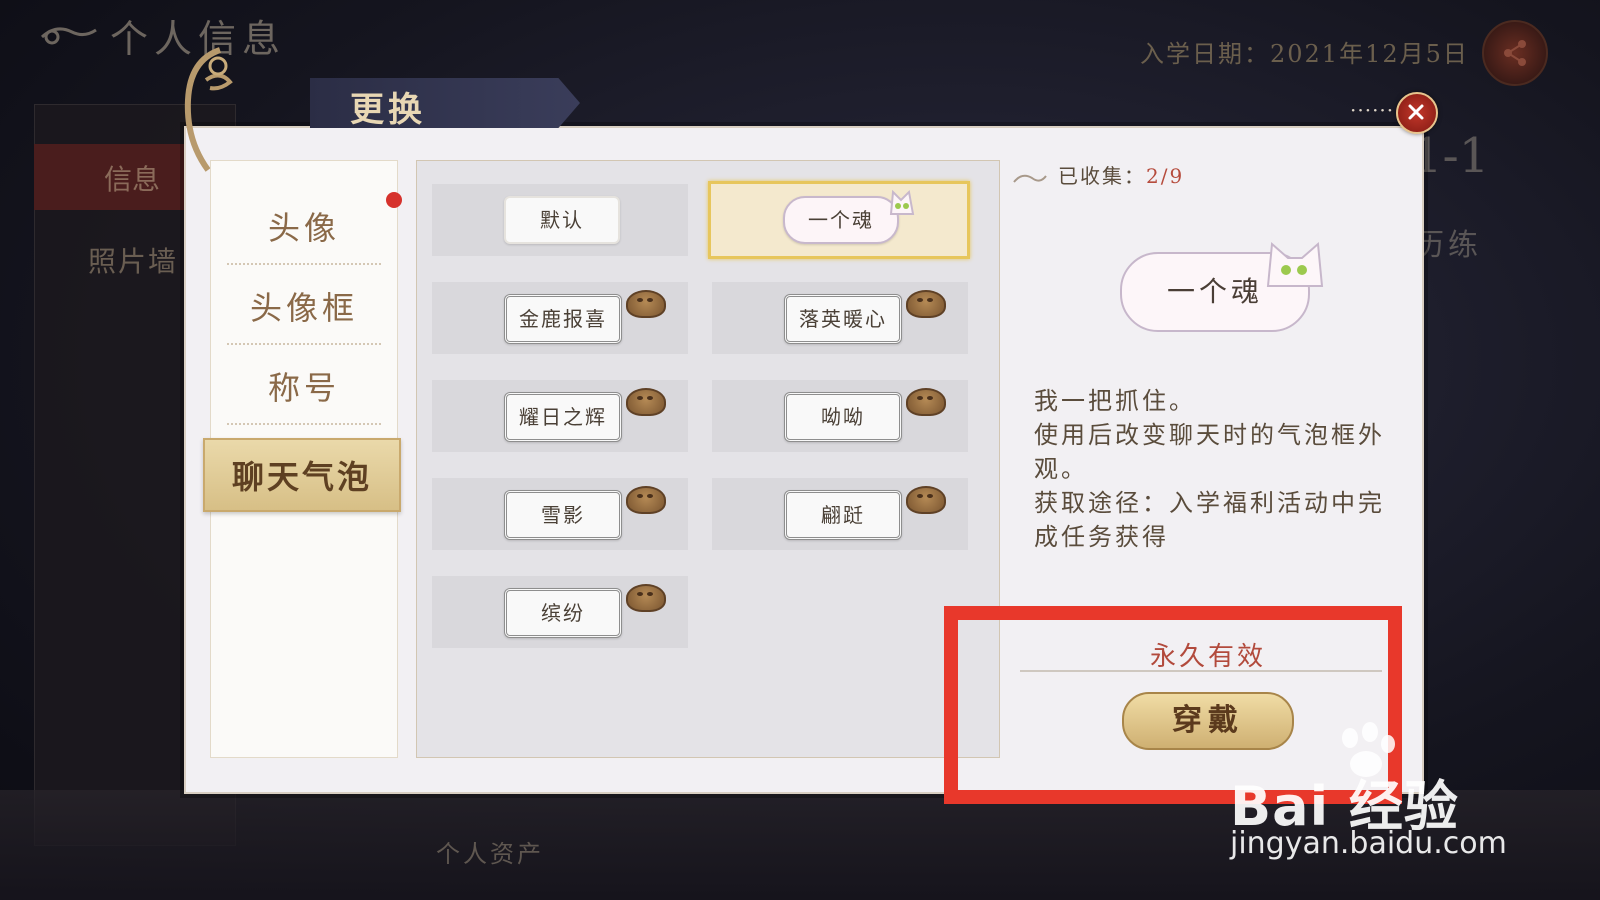 This screenshot has height=900, width=1600. Describe the element at coordinates (843, 319) in the screenshot. I see `bubble-label: 落英暖心` at that location.